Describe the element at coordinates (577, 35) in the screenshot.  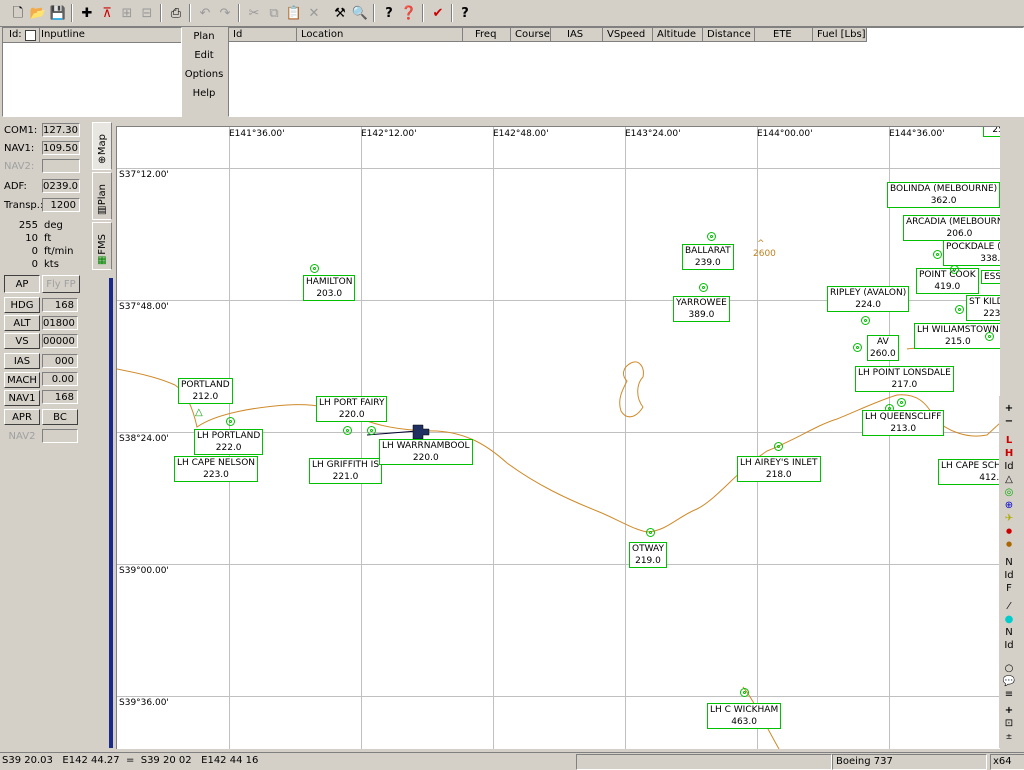
I see `col-ias: IAS` at that location.